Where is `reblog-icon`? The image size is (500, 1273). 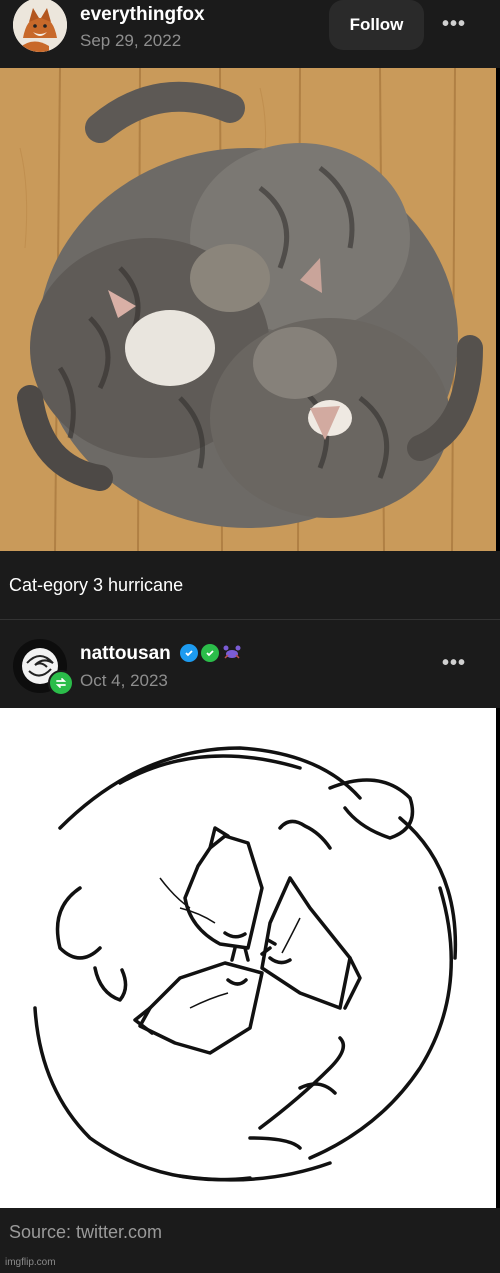 reblog-icon is located at coordinates (61, 683).